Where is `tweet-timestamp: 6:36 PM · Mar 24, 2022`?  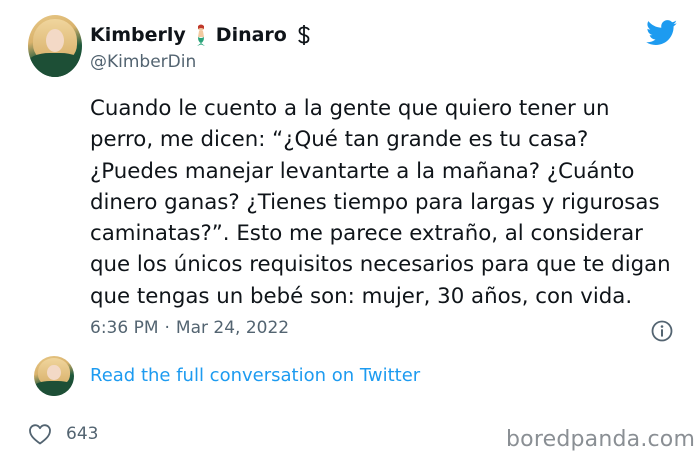
tweet-timestamp: 6:36 PM · Mar 24, 2022 is located at coordinates (189, 328).